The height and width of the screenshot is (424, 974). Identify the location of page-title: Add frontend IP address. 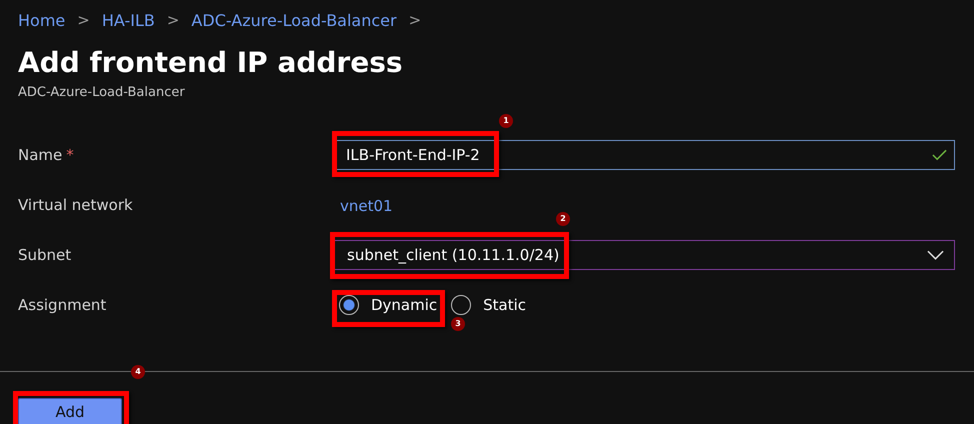
(211, 63).